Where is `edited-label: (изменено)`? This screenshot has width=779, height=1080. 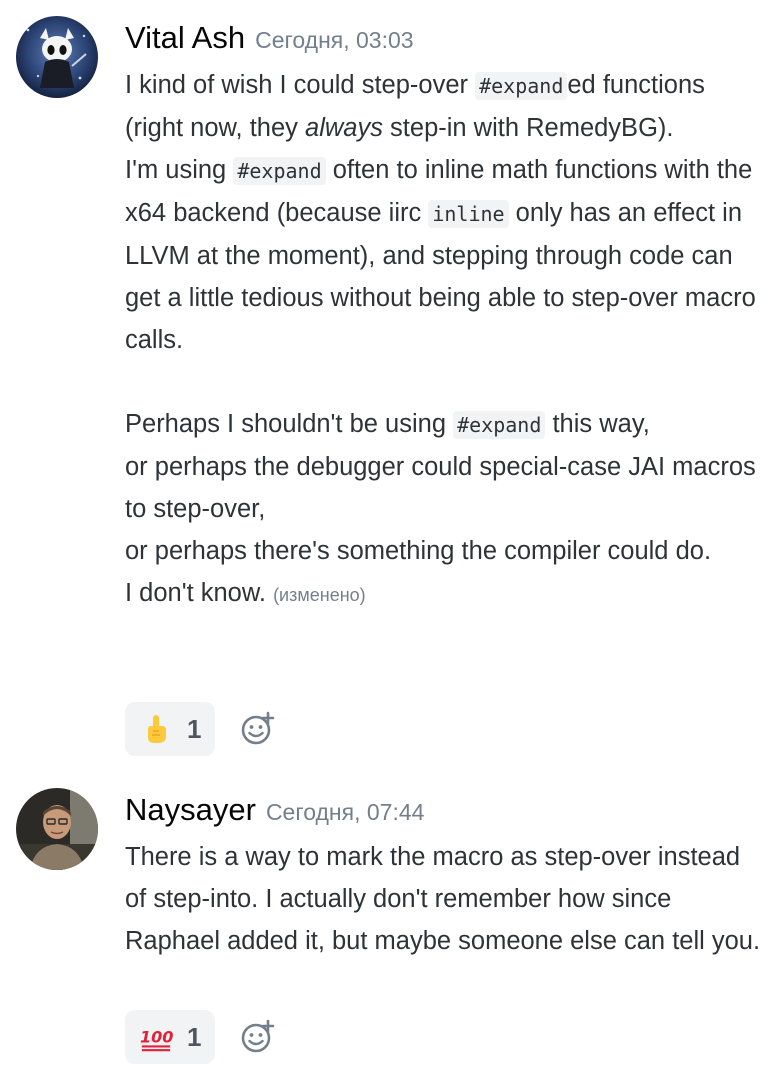
edited-label: (изменено) is located at coordinates (319, 595).